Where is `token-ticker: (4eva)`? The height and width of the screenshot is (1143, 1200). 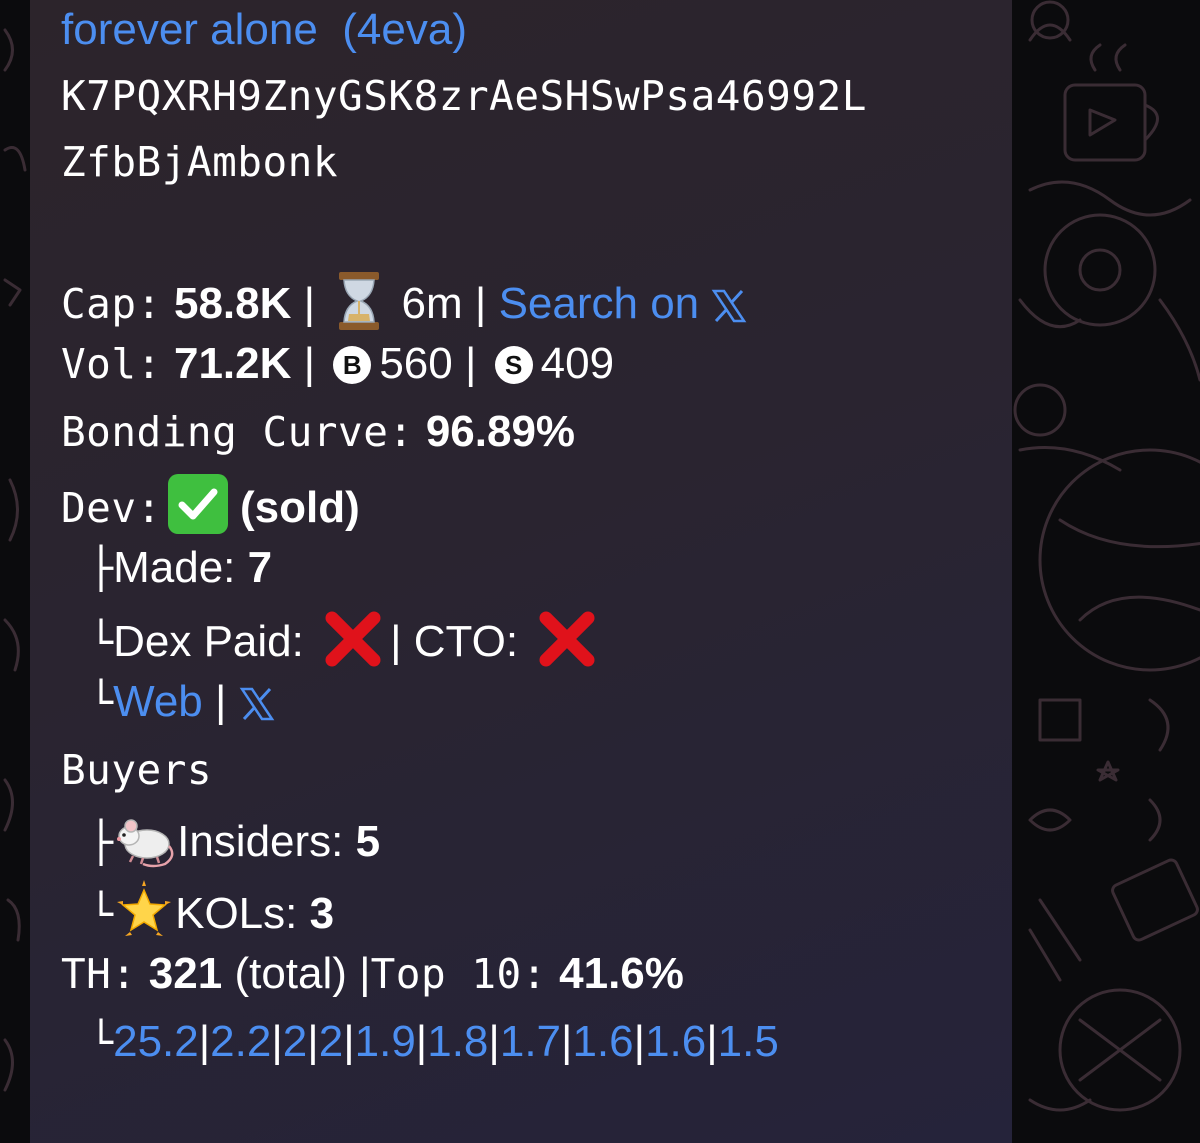
token-ticker: (4eva) is located at coordinates (404, 29).